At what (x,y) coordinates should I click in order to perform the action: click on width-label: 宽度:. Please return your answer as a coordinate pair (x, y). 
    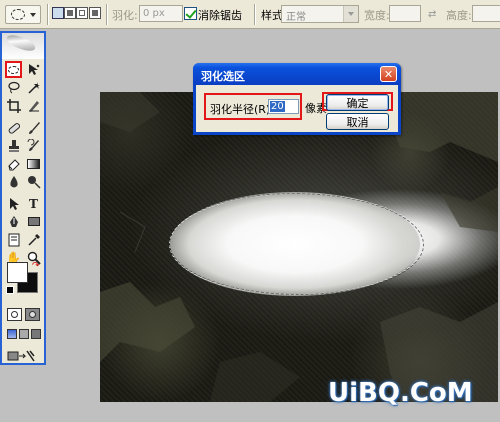
    Looking at the image, I should click on (377, 15).